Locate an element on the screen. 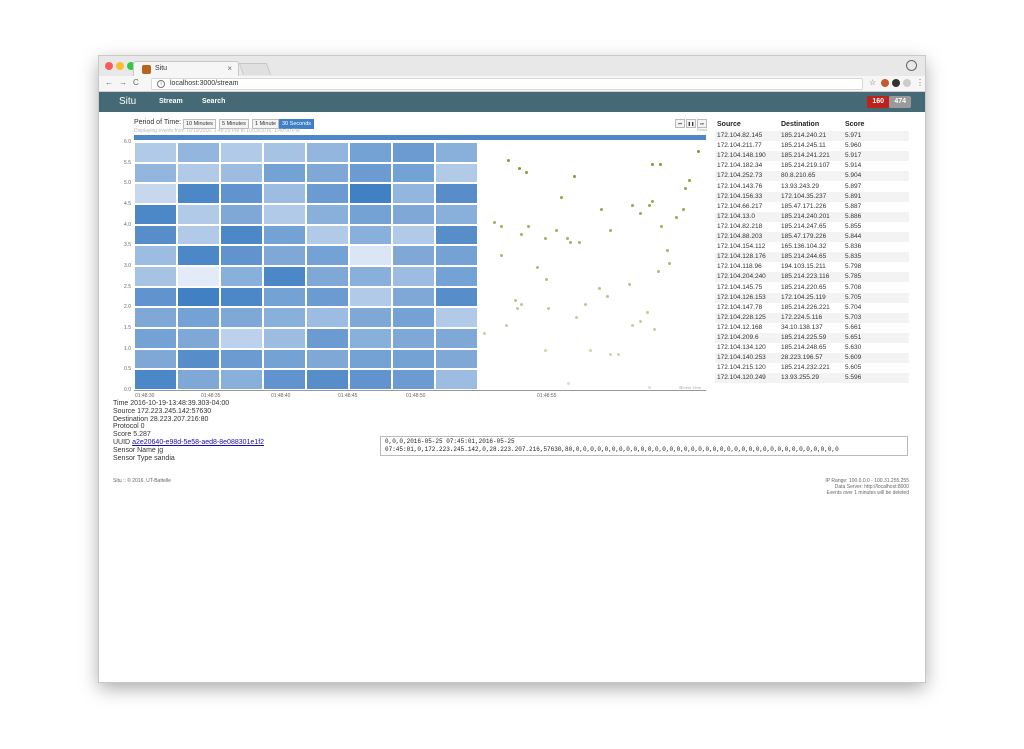 The height and width of the screenshot is (749, 1024). table-row: 172.104.66.217 185.47.171.226 5.887 is located at coordinates (812, 207).